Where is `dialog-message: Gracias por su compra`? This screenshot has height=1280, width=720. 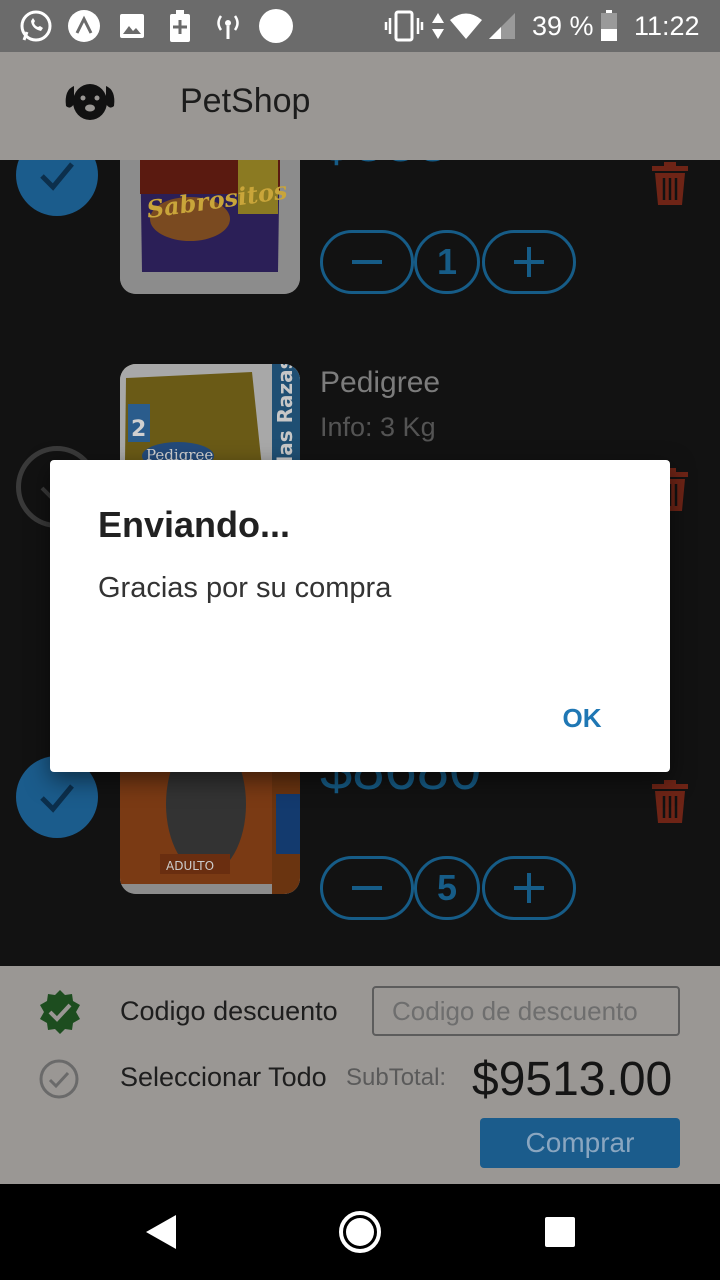 dialog-message: Gracias por su compra is located at coordinates (245, 588).